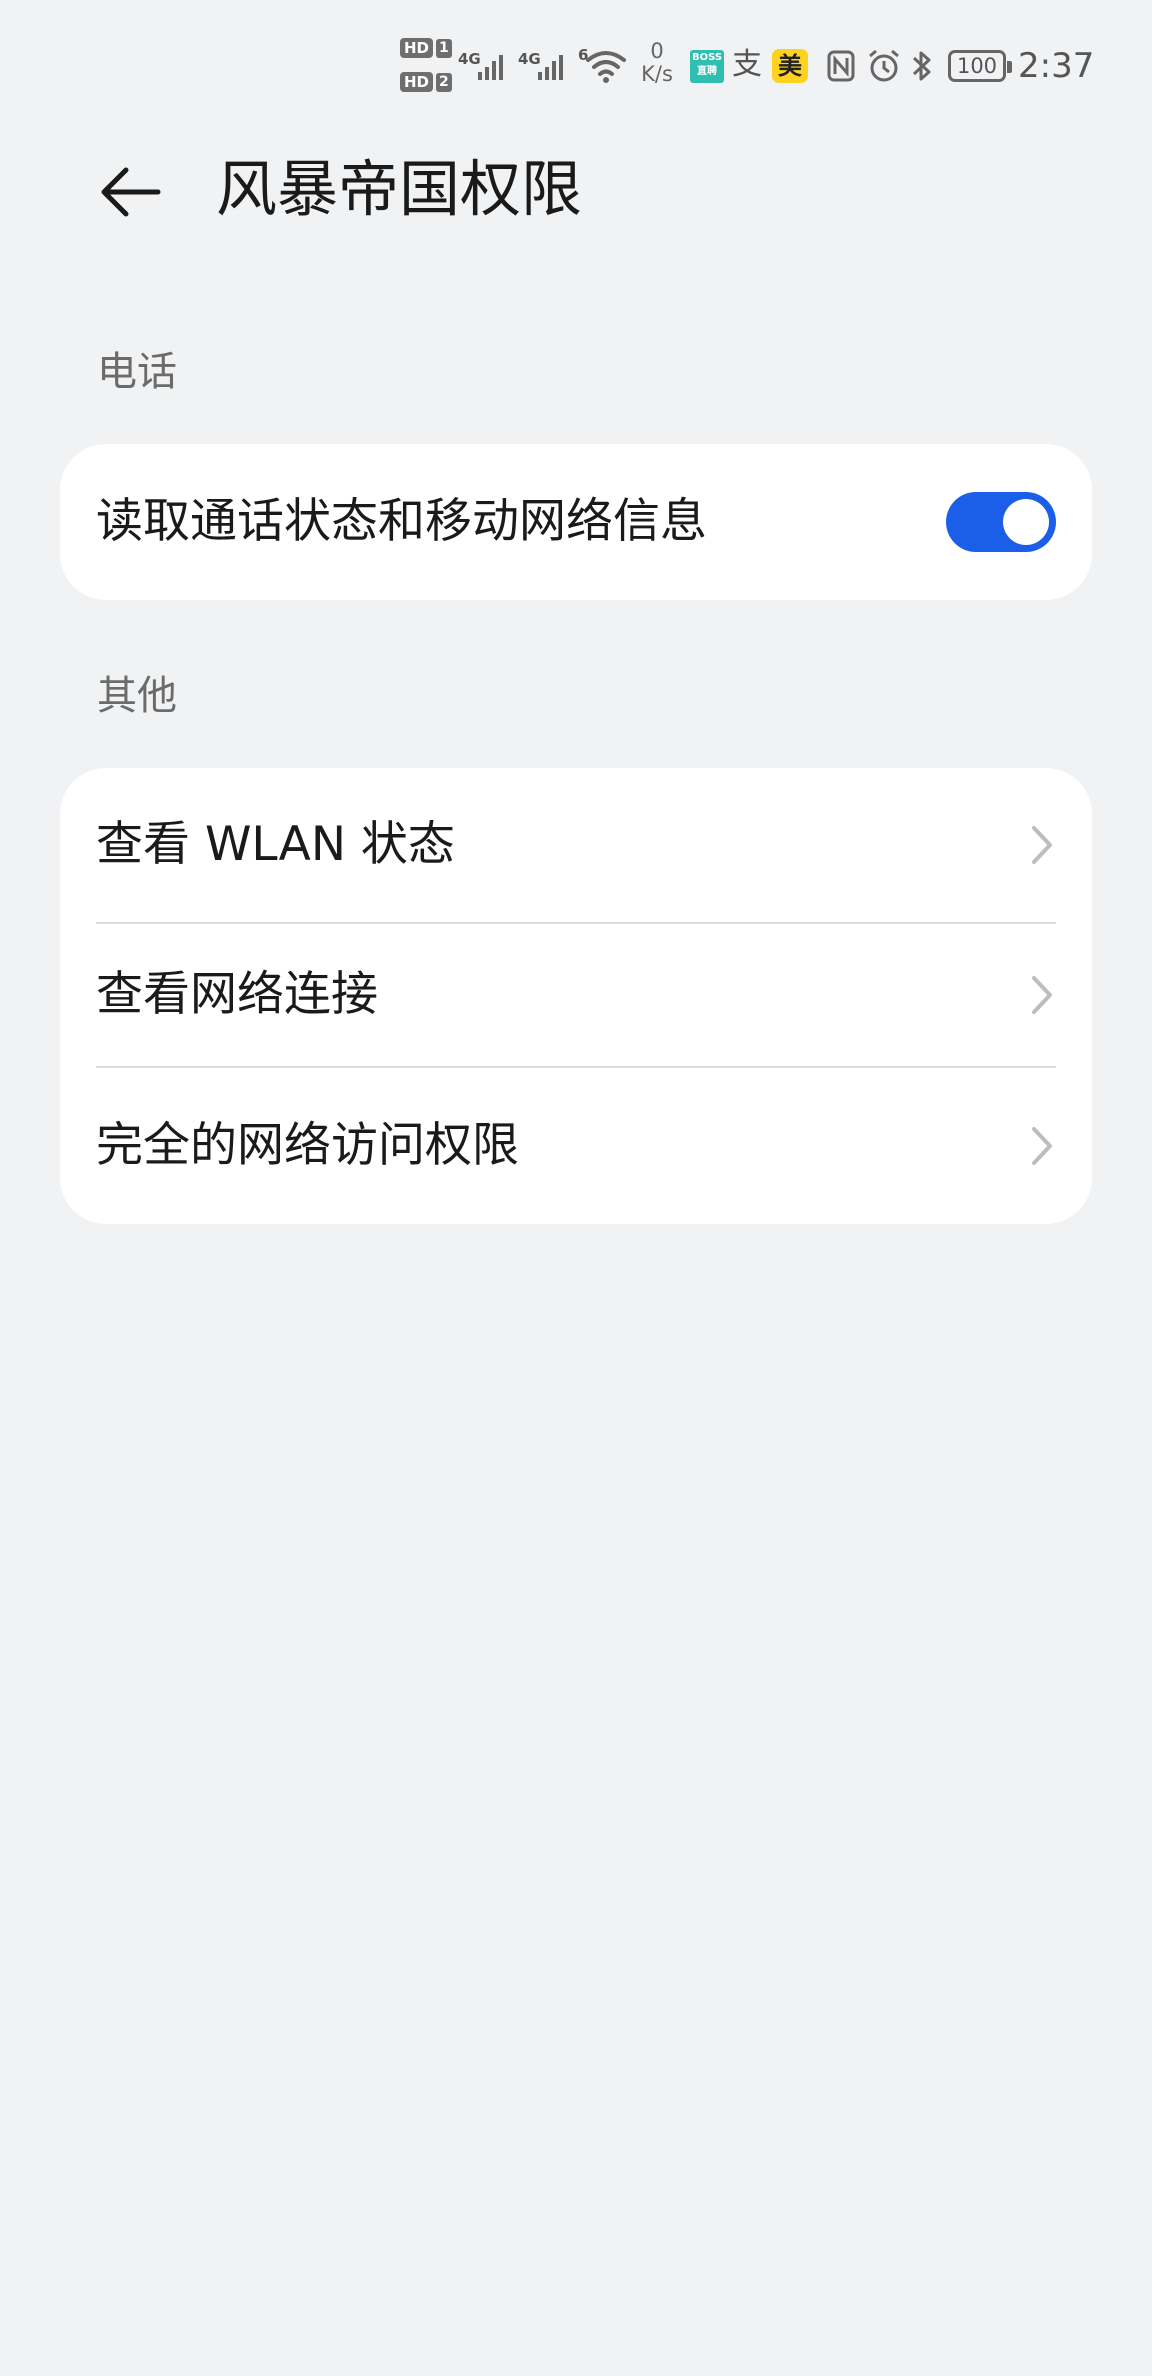 This screenshot has height=2376, width=1152. I want to click on boss-app-icon: BOSS 直聘, so click(707, 66).